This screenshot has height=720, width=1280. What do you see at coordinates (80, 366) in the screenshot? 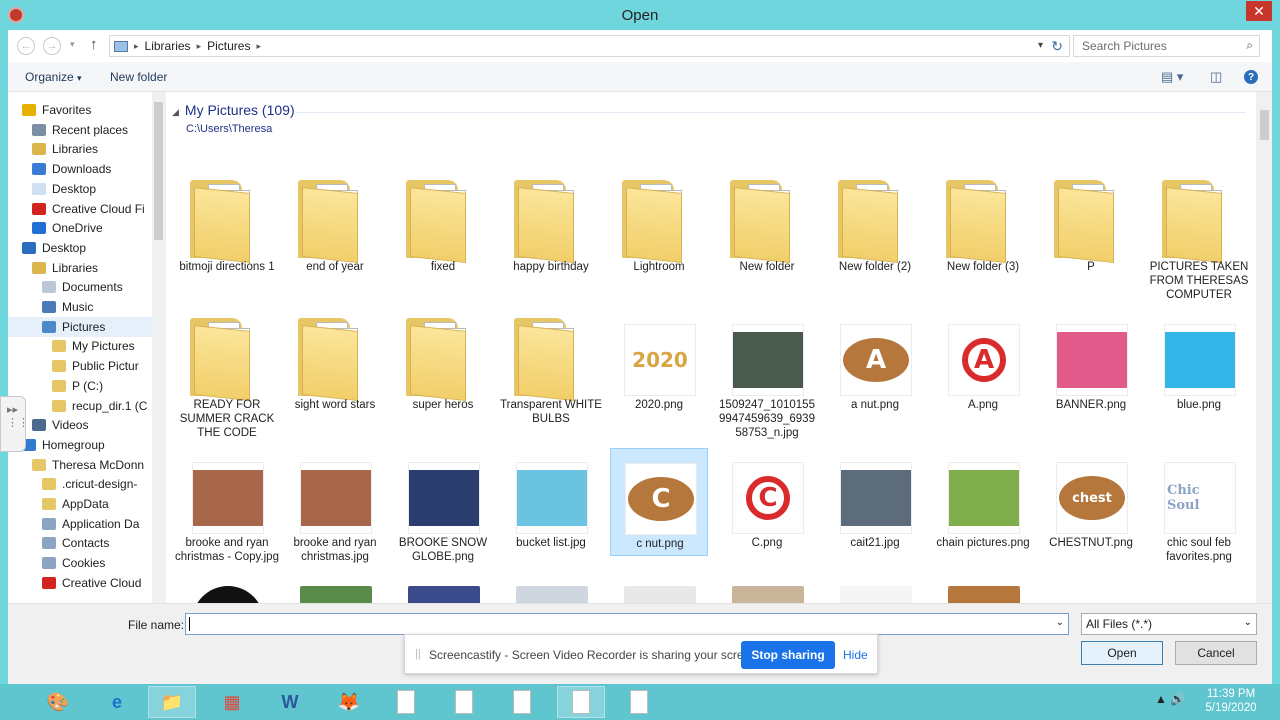
I see `nav-item: Public Pictur` at bounding box center [80, 366].